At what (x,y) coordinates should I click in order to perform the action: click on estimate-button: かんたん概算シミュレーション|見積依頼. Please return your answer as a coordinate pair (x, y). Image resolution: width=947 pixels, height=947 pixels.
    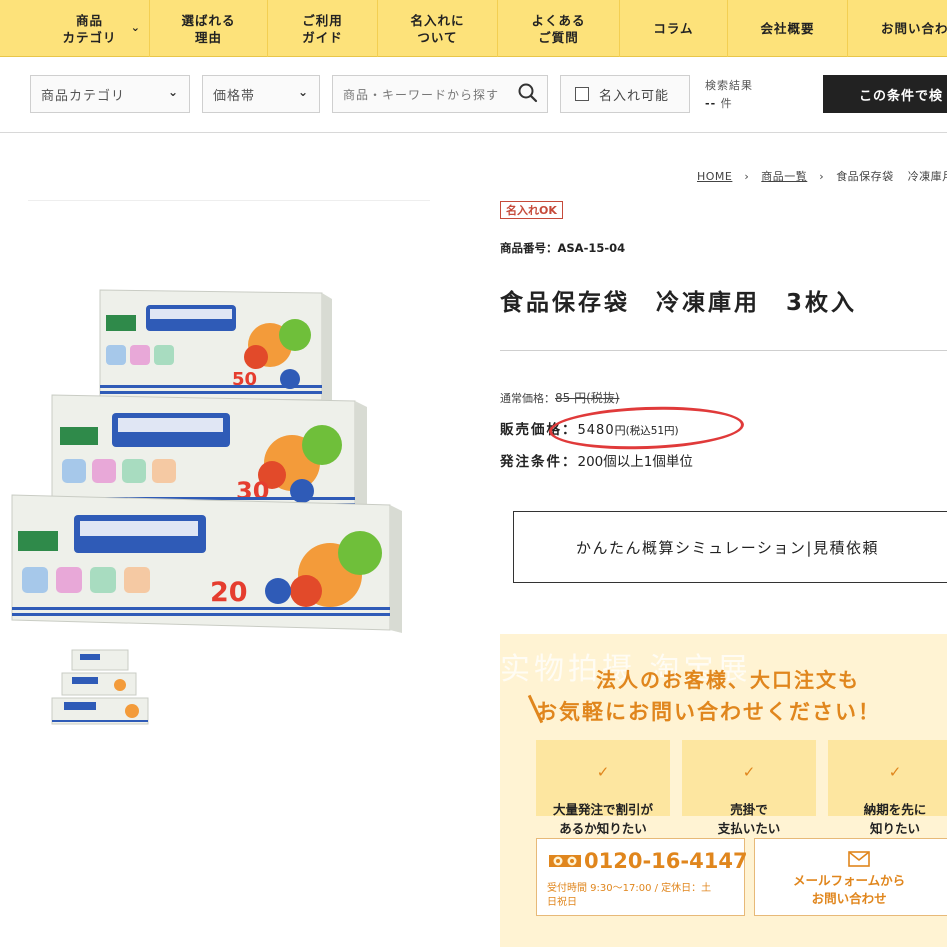
    Looking at the image, I should click on (730, 547).